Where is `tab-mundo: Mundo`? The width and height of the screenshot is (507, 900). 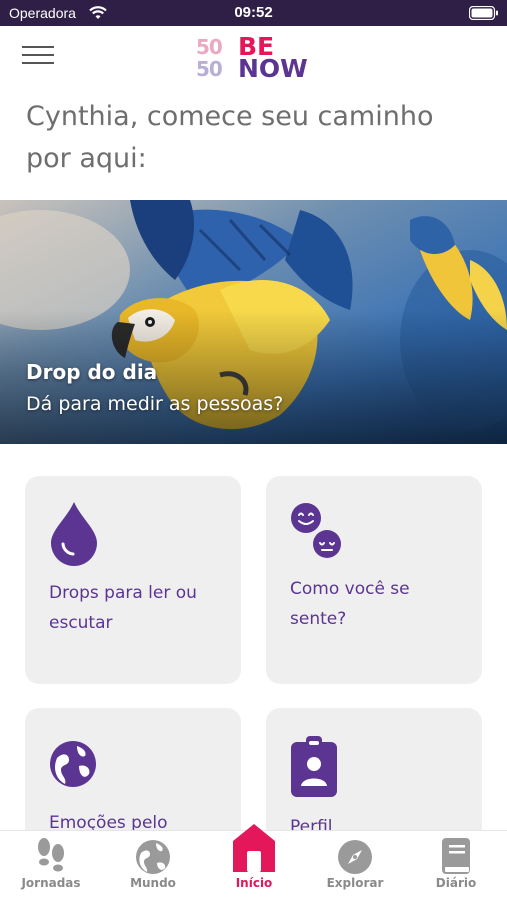 tab-mundo: Mundo is located at coordinates (153, 865).